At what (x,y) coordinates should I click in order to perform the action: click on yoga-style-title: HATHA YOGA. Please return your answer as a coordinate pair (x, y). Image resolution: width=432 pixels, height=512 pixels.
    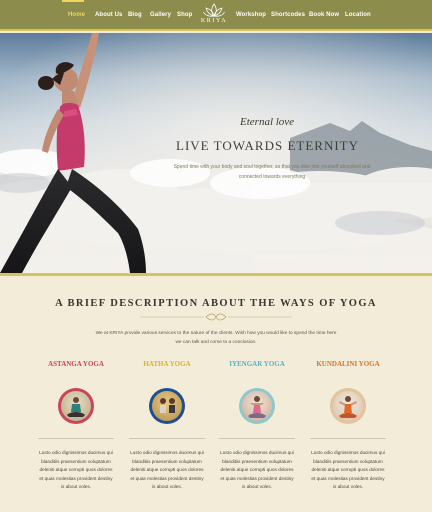
    Looking at the image, I should click on (167, 364).